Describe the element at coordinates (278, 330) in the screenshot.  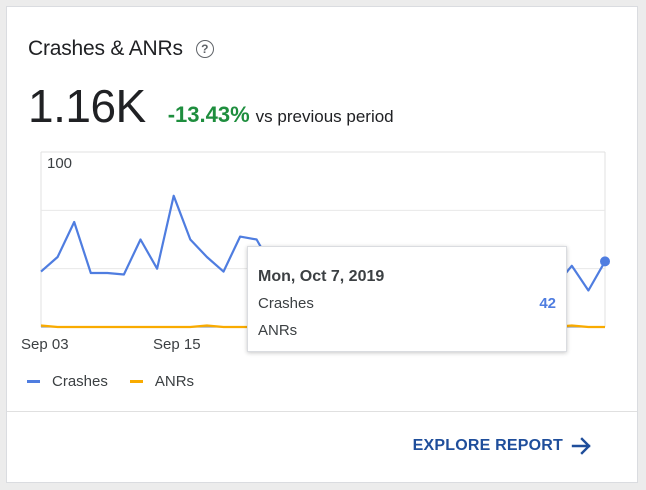
I see `tooltip-anrs-label: ANRs` at that location.